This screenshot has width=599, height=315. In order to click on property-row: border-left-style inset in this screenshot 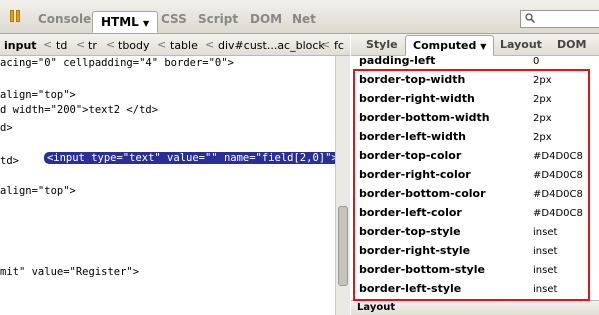, I will do `click(475, 290)`.